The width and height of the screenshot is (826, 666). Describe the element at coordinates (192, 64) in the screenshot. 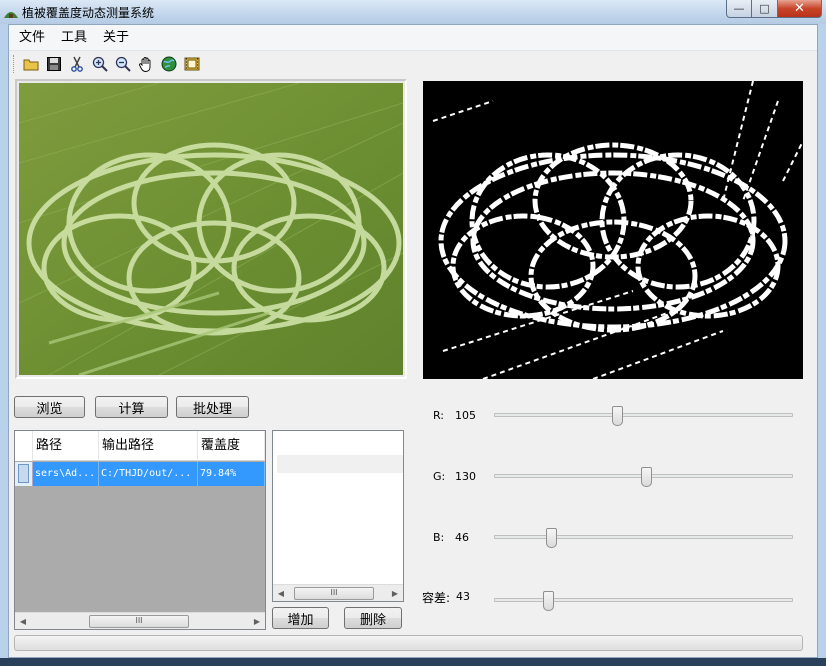

I see `film-icon` at that location.